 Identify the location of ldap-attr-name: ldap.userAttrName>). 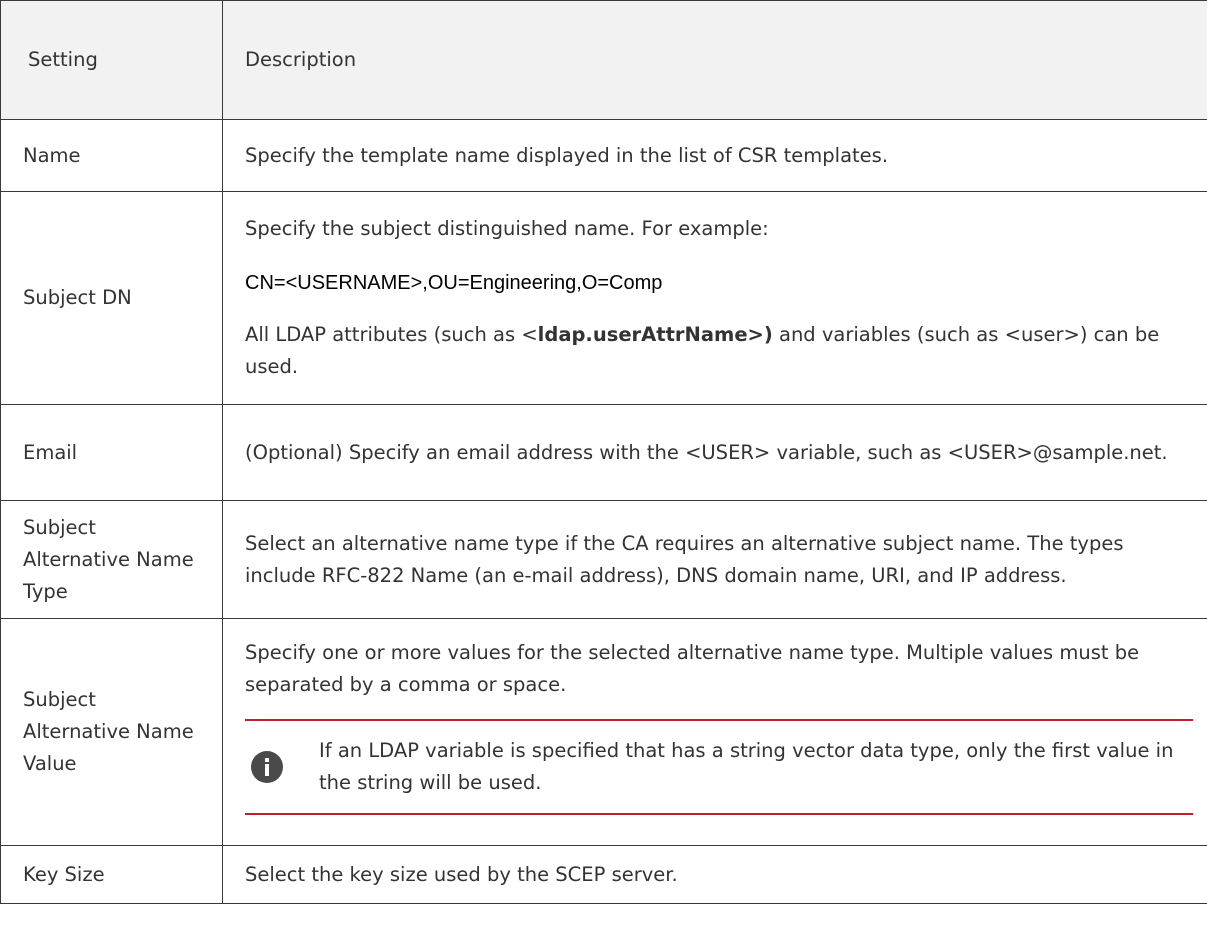
(655, 334).